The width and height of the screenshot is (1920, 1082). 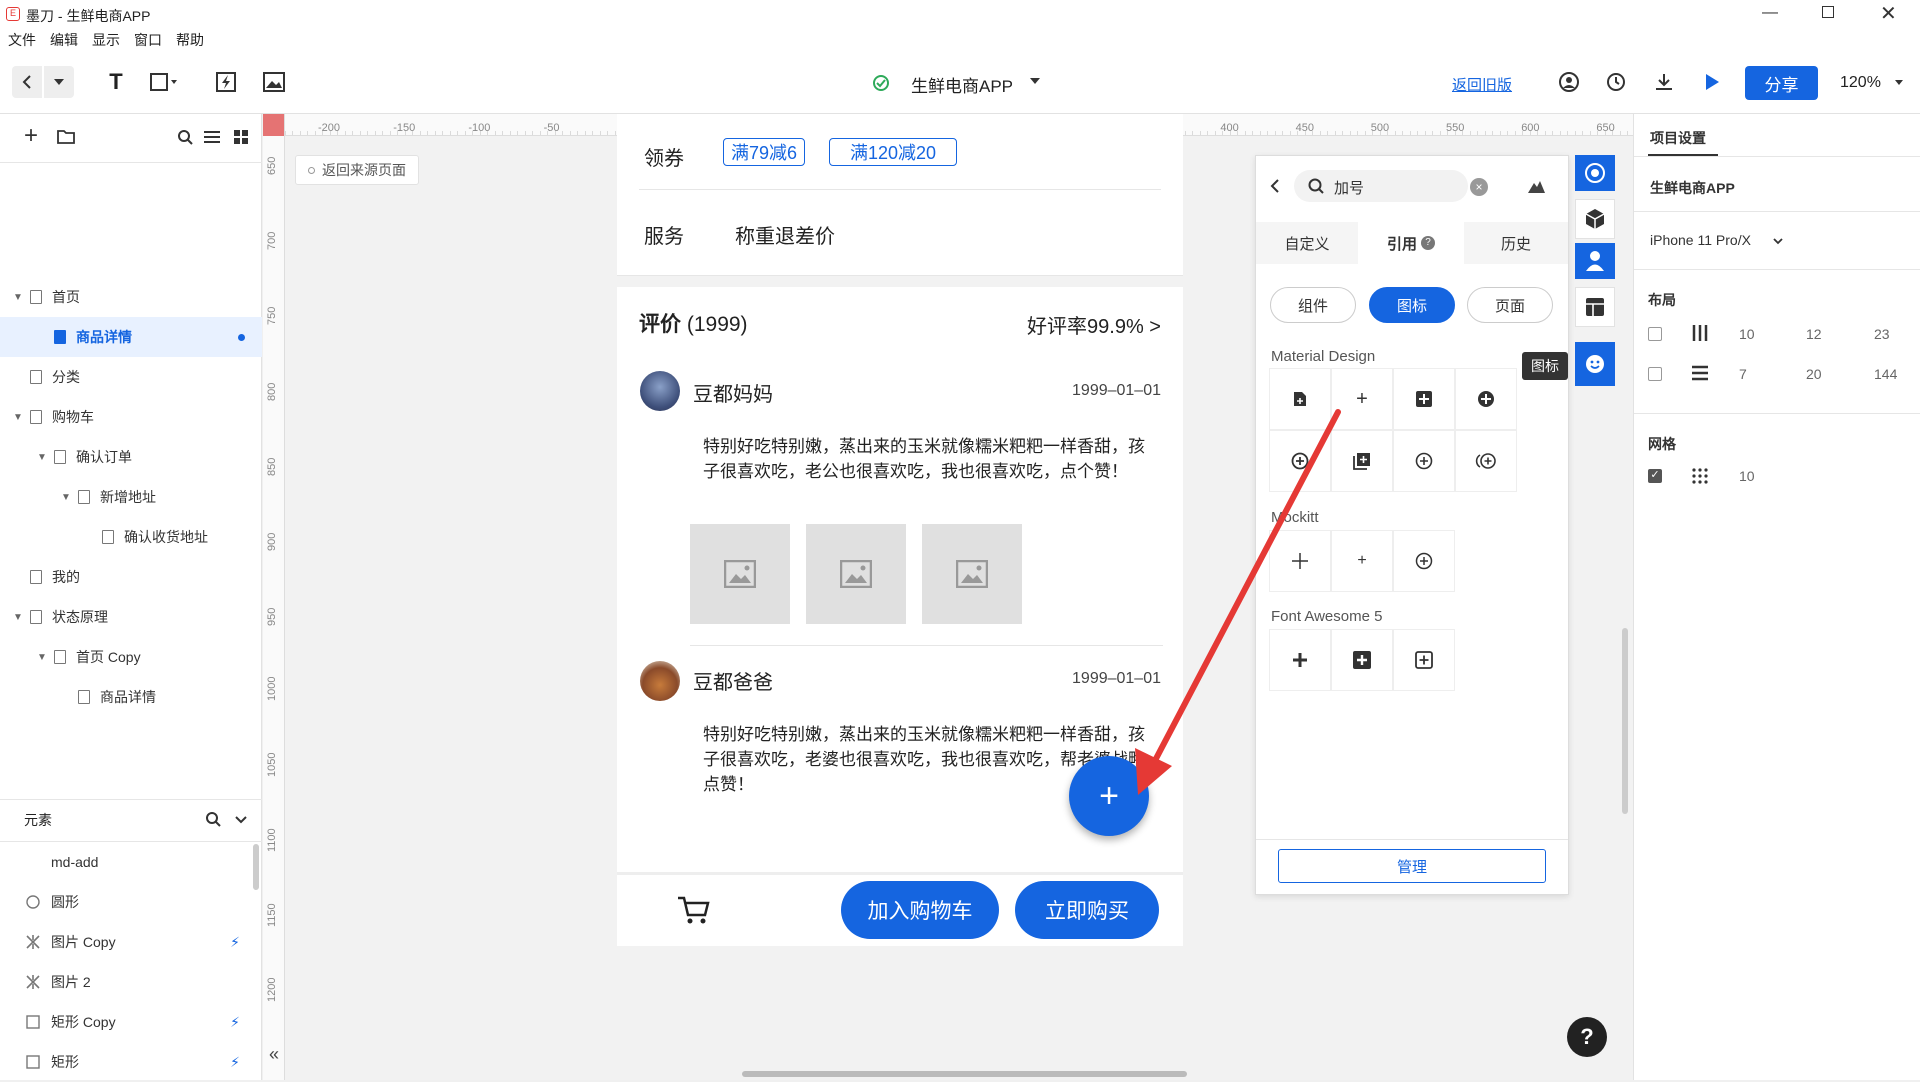 What do you see at coordinates (64, 41) in the screenshot?
I see `menu-edit: 编辑` at bounding box center [64, 41].